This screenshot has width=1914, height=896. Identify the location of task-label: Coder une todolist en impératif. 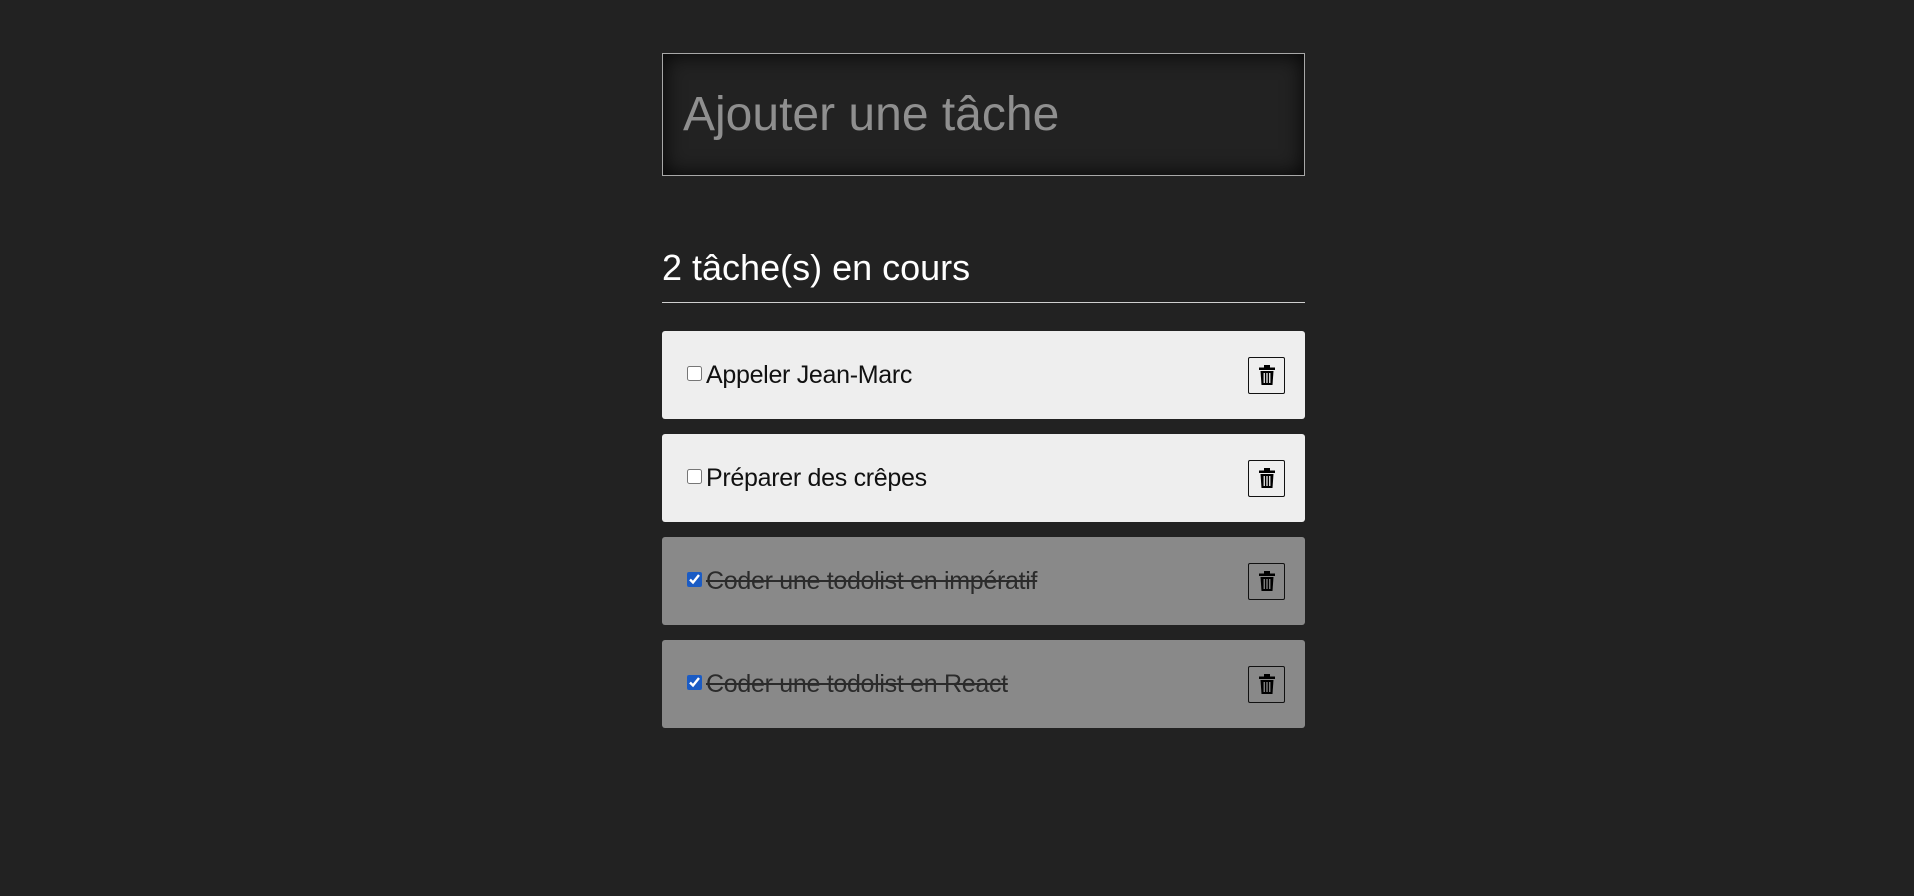
(872, 580).